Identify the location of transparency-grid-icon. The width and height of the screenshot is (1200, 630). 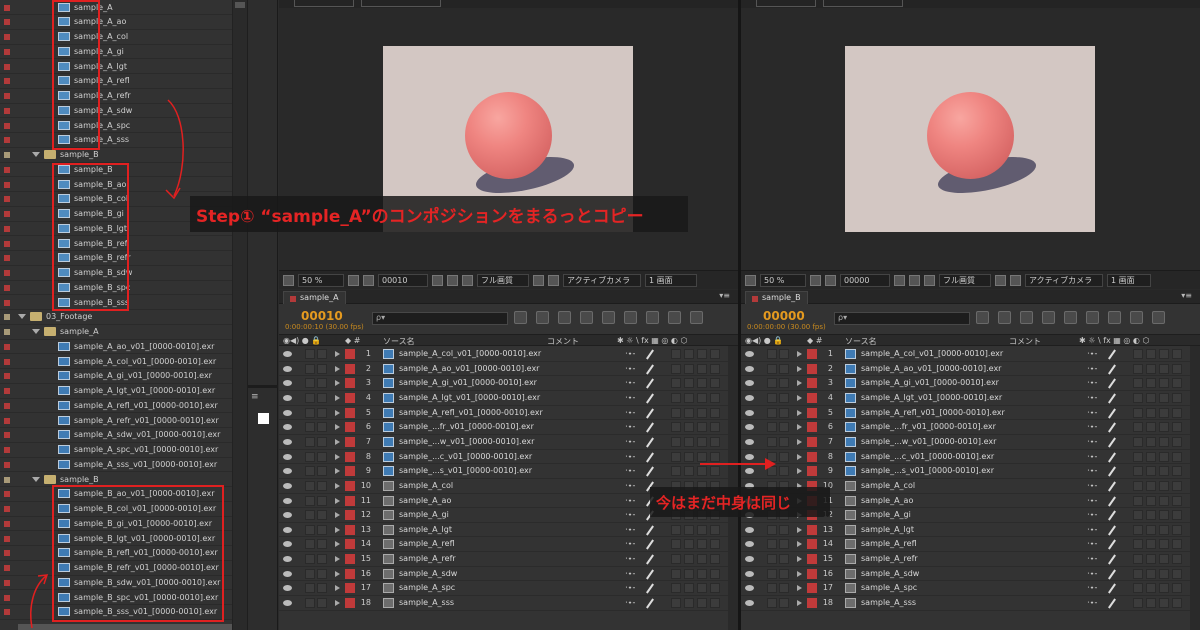
(1015, 280).